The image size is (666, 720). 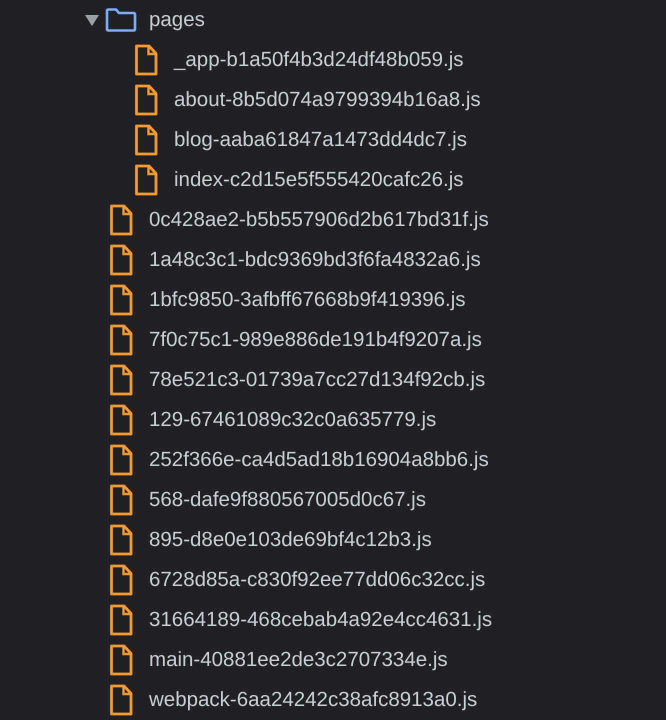 I want to click on file-name: 895-d8e0e103de69bf4c12b3.js, so click(x=290, y=540).